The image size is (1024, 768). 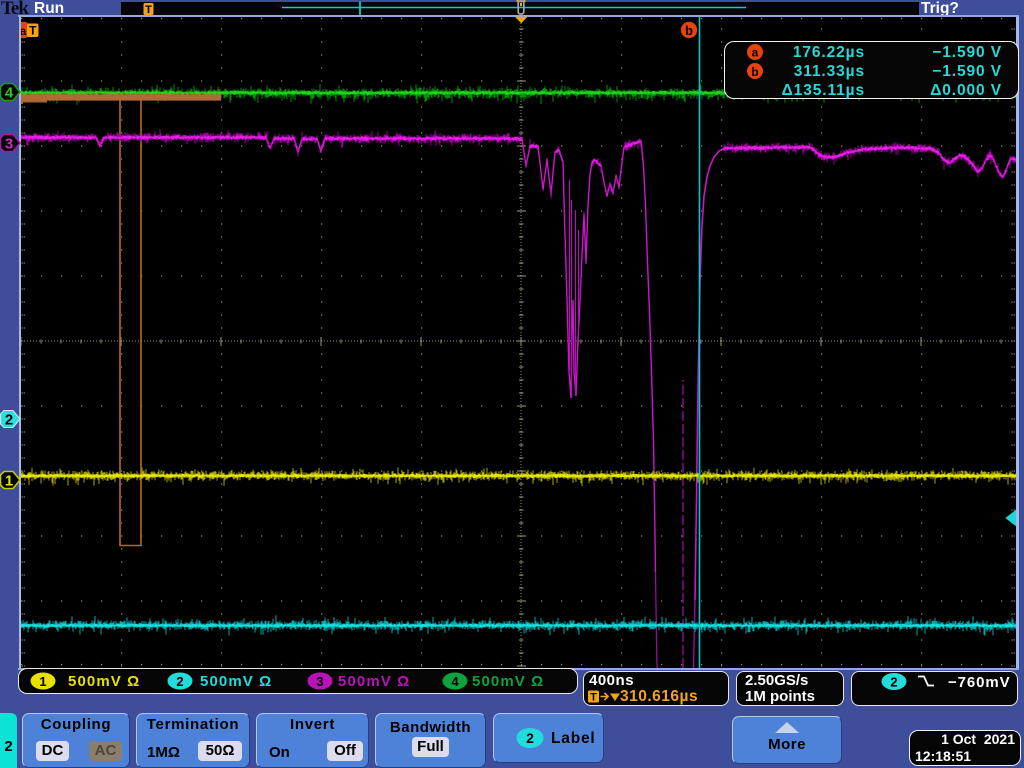 What do you see at coordinates (23, 31) in the screenshot?
I see `svg-text: a` at bounding box center [23, 31].